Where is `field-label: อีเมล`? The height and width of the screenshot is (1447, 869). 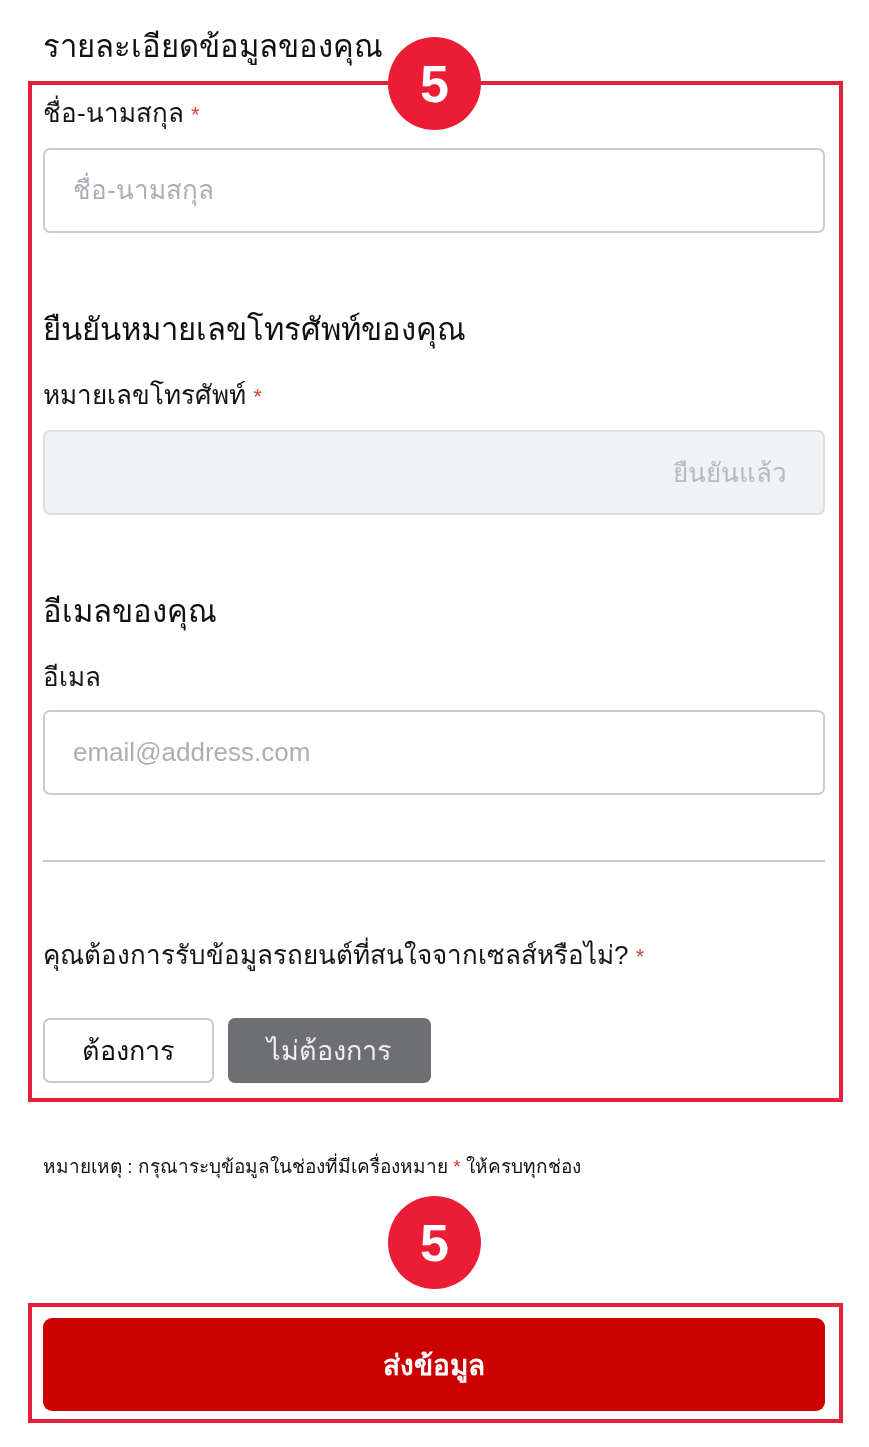
field-label: อีเมล is located at coordinates (72, 677).